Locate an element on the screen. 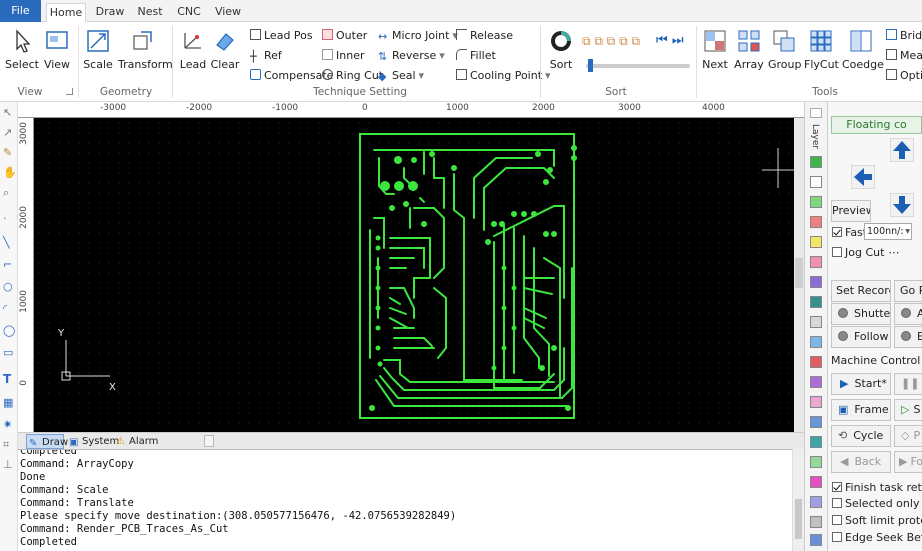  s-button: ▷ S is located at coordinates (908, 410).